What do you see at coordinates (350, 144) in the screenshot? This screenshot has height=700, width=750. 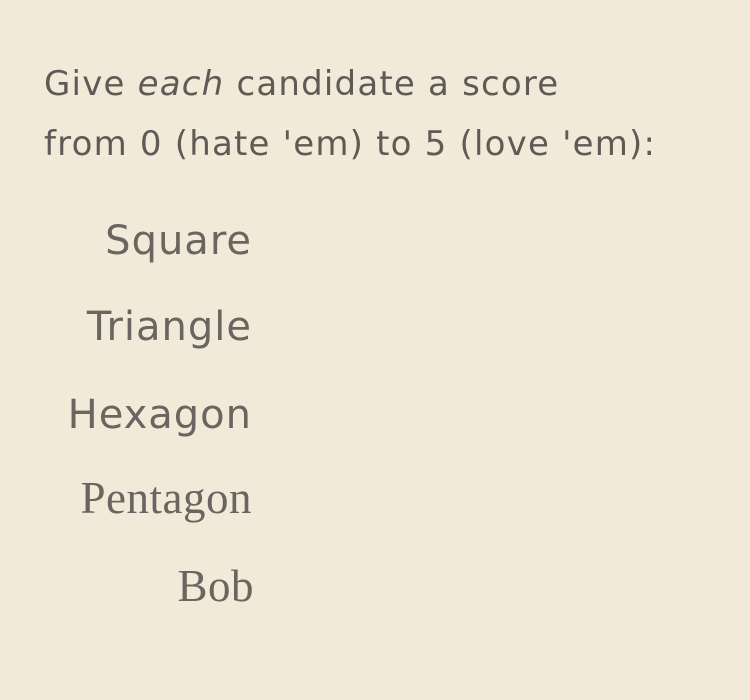 I see `instructions-line-2: from 0 (hate 'em) to 5 (love 'em):` at bounding box center [350, 144].